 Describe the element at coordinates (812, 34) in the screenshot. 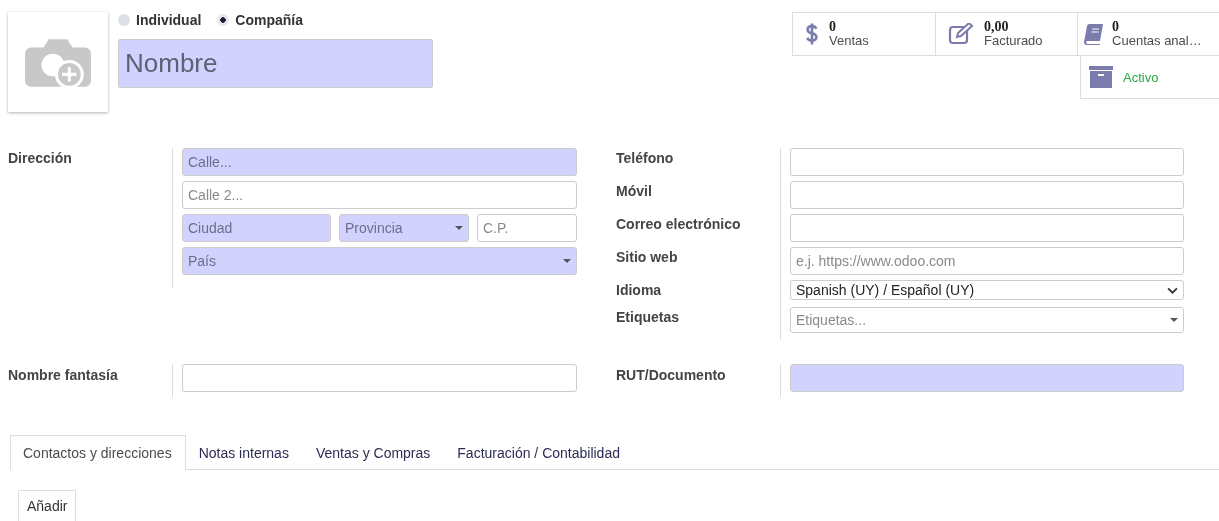

I see `dollar-icon` at that location.